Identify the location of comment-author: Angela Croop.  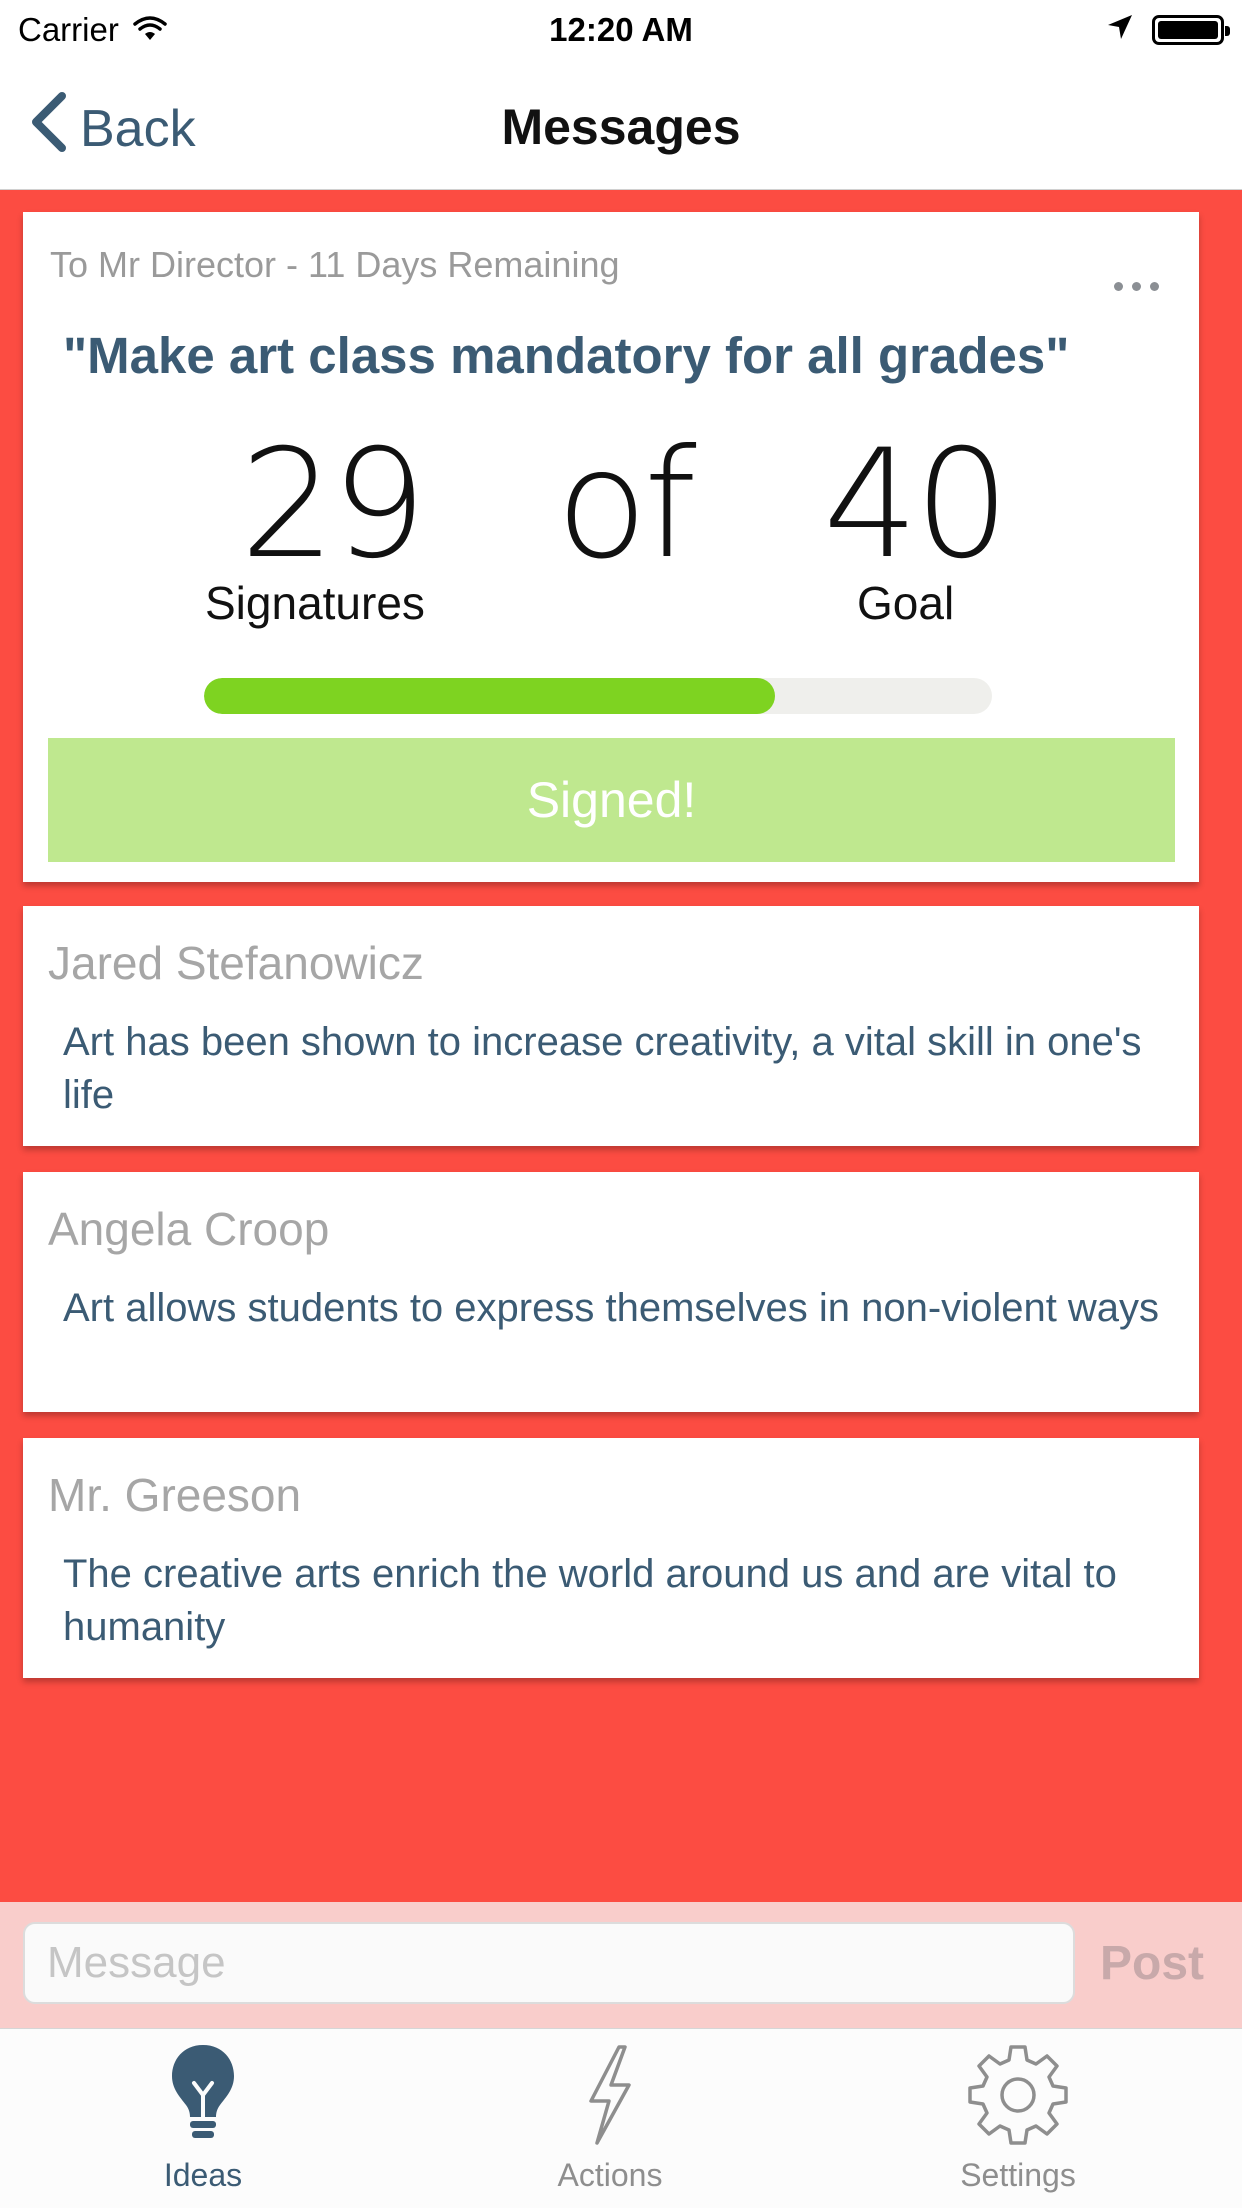
(189, 1229).